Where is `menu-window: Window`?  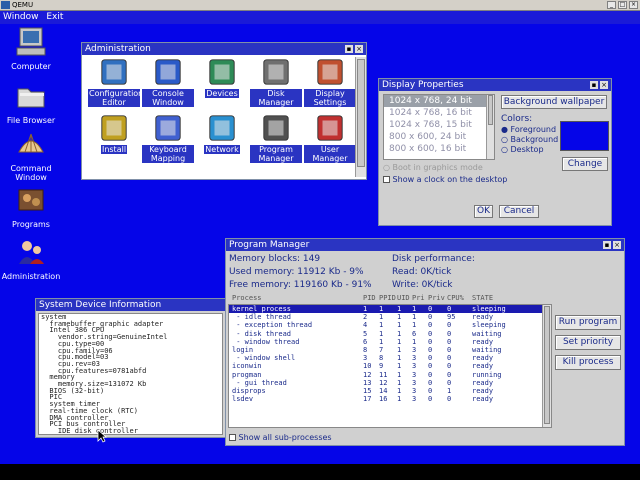 menu-window: Window is located at coordinates (21, 17).